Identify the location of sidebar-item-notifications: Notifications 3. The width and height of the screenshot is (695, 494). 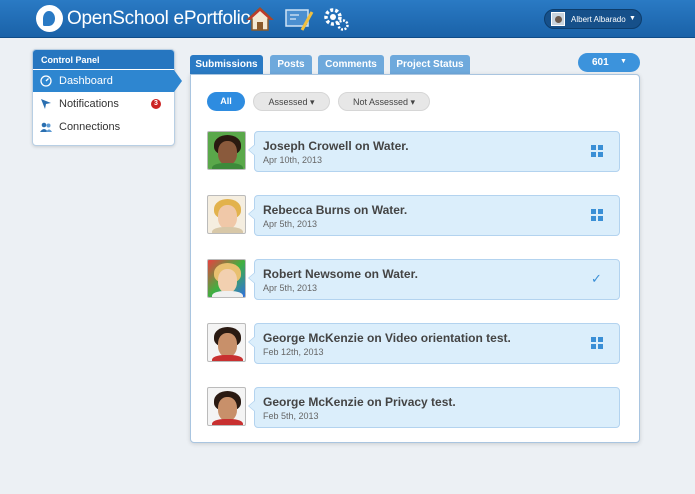
(103, 104).